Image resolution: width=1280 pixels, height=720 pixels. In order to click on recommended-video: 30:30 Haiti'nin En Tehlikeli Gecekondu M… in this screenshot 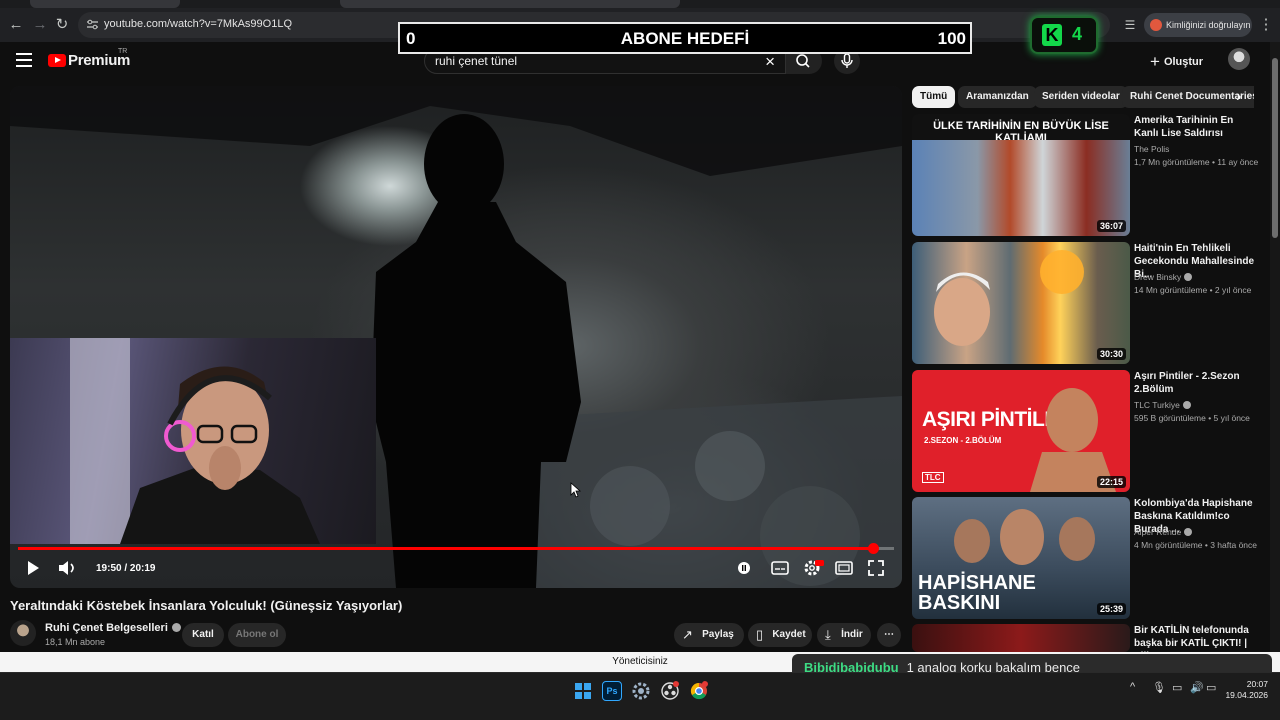, I will do `click(1087, 303)`.